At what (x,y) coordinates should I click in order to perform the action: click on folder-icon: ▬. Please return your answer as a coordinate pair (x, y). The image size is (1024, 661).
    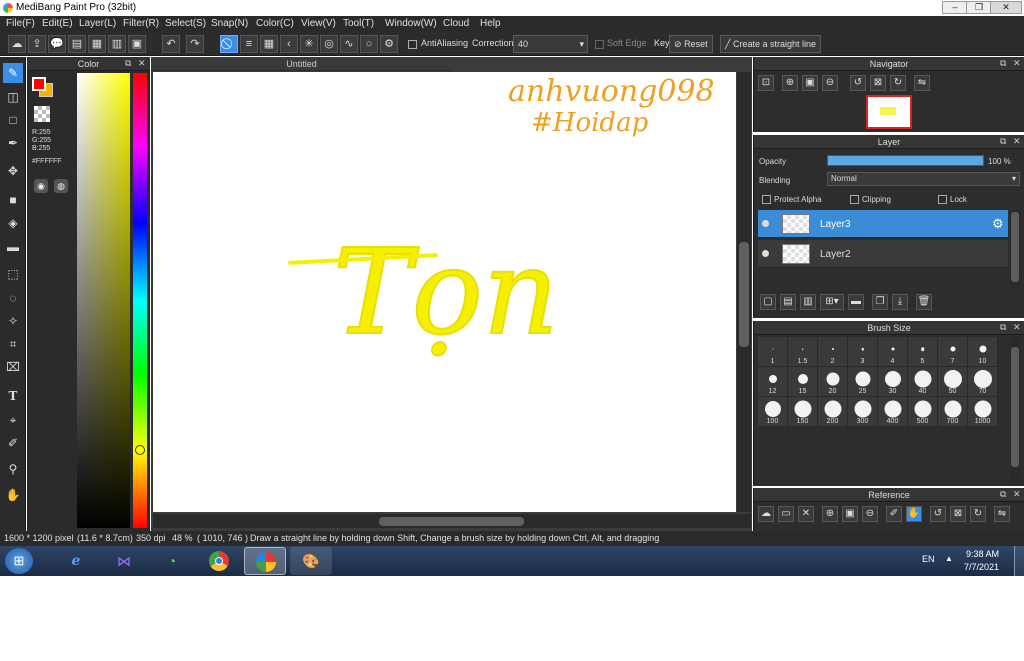
    Looking at the image, I should click on (856, 302).